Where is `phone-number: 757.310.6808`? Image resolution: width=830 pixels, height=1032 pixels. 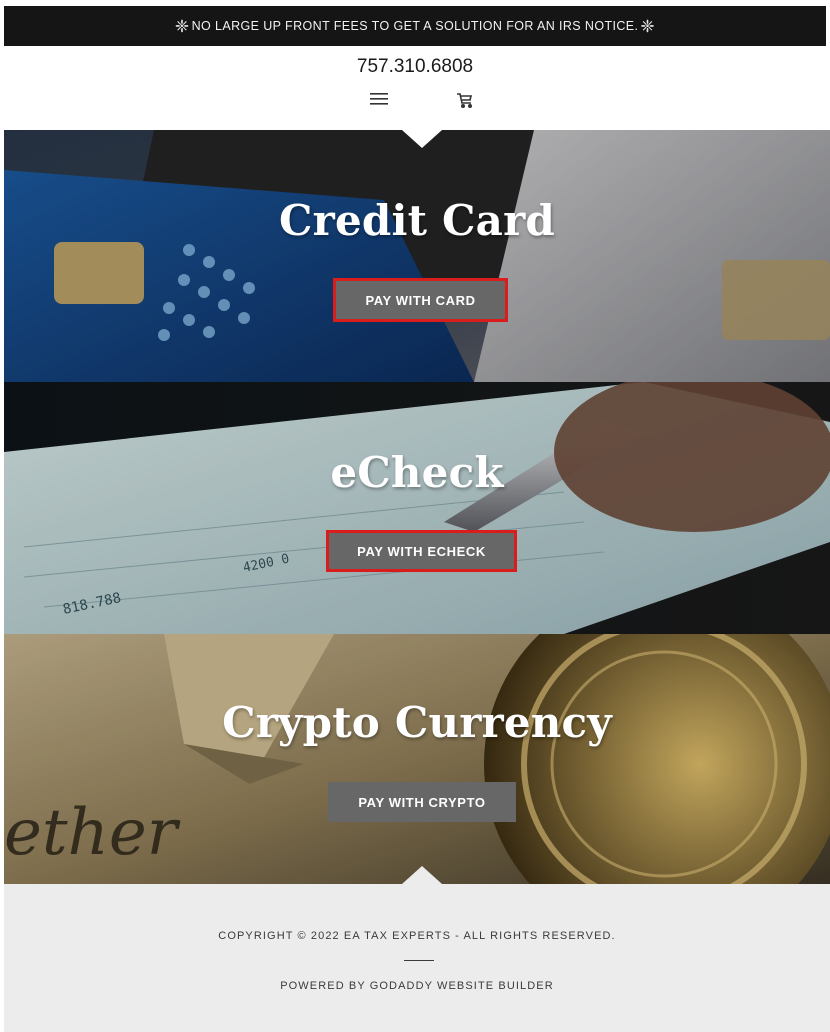
phone-number: 757.310.6808 is located at coordinates (415, 67).